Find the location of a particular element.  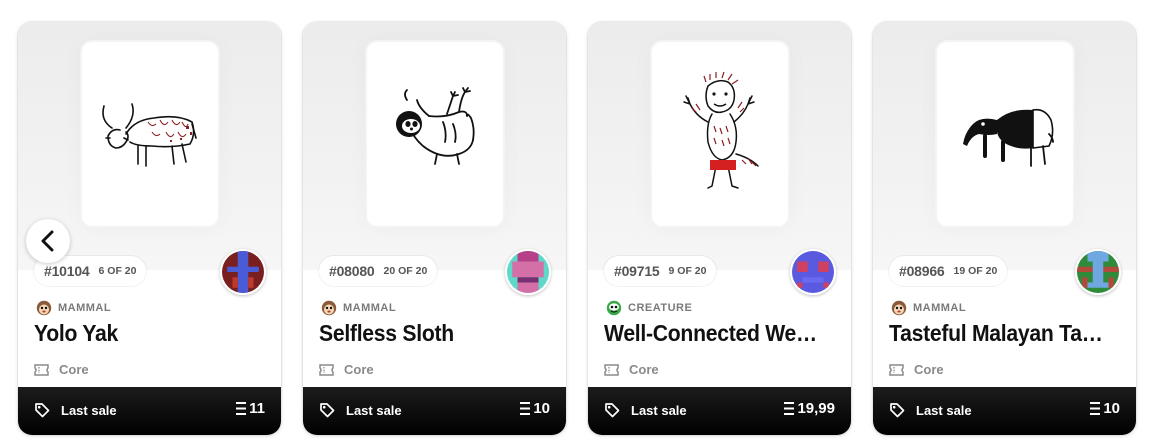

werewolf-artwork is located at coordinates (721, 130).